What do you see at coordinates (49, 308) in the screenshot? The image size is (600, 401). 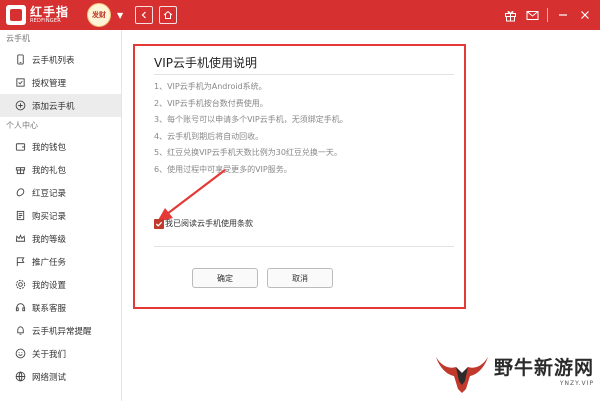 I see `sidebar-item-label: 联系客服` at bounding box center [49, 308].